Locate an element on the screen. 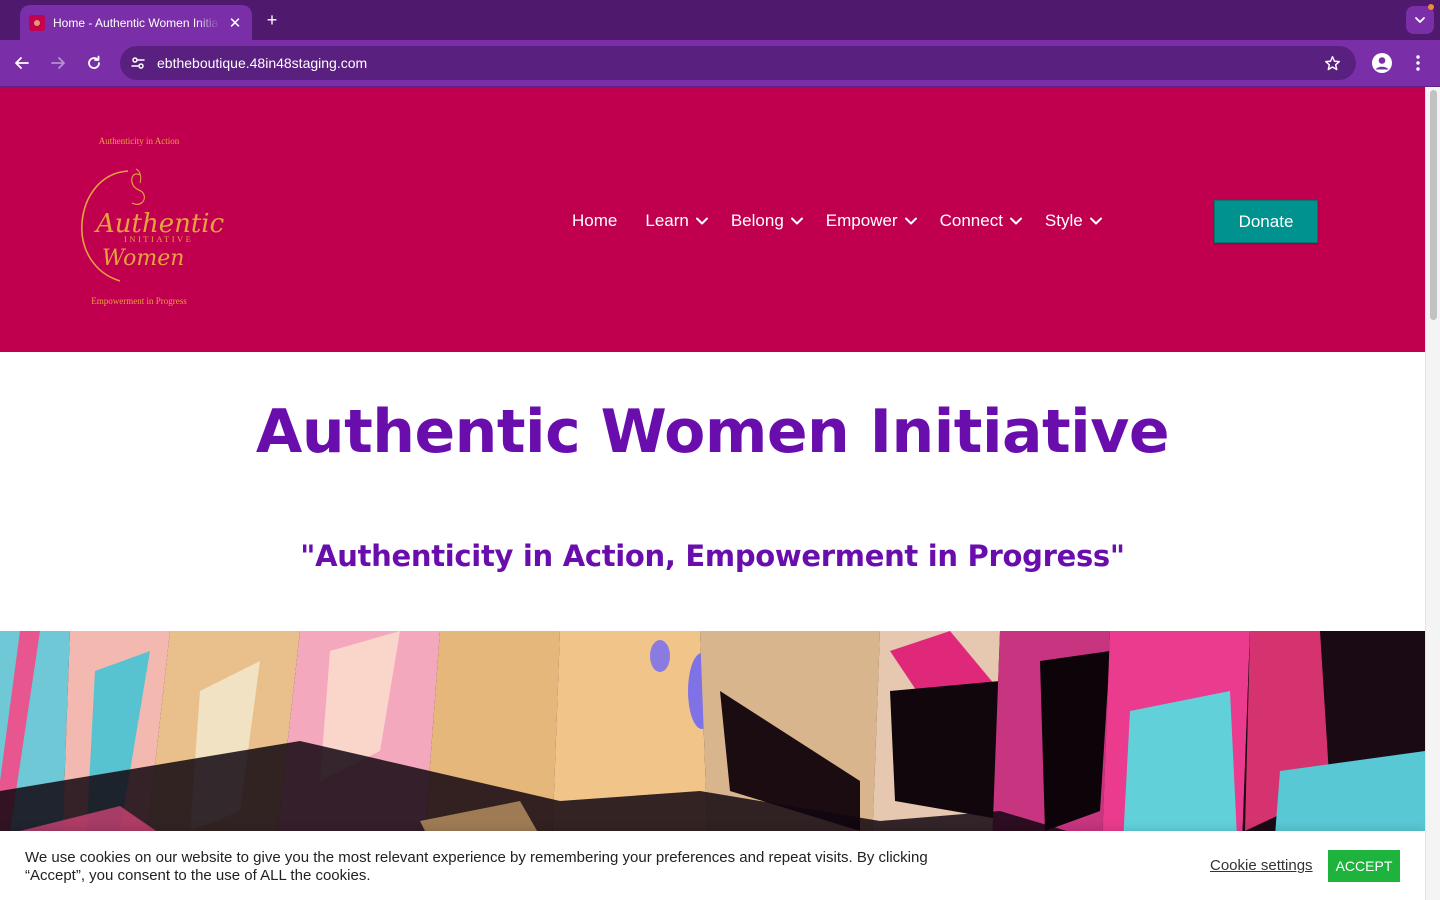 This screenshot has height=900, width=1440. tab-close-icon: ✕ is located at coordinates (235, 23).